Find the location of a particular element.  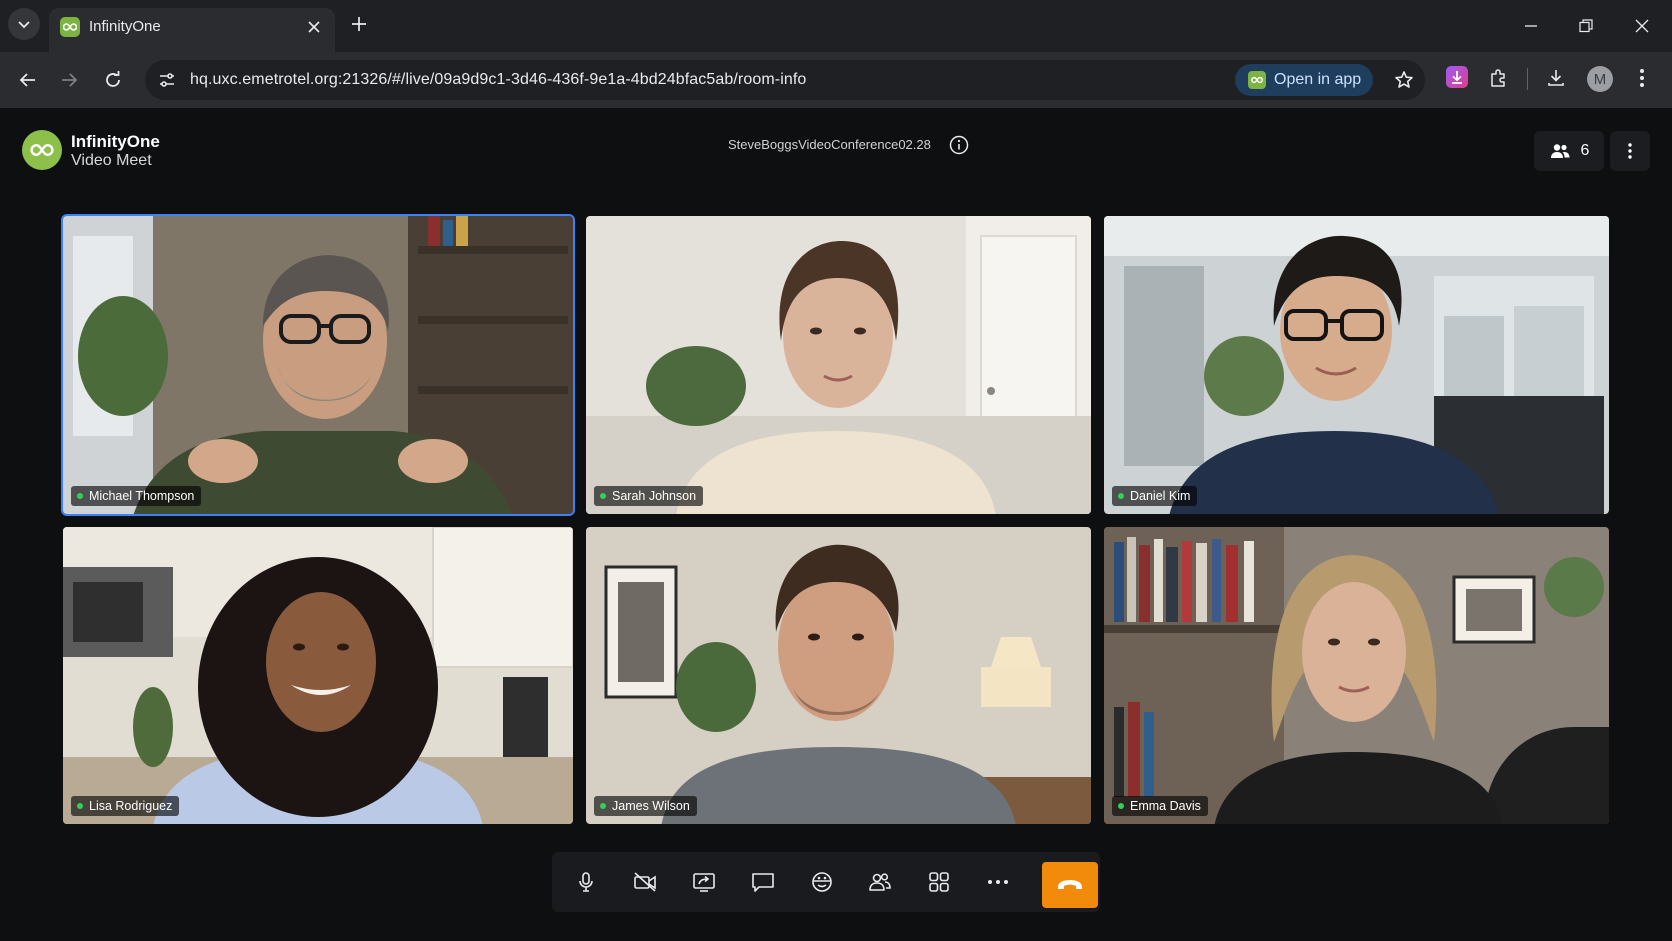

chevron-down-icon is located at coordinates (24, 25).